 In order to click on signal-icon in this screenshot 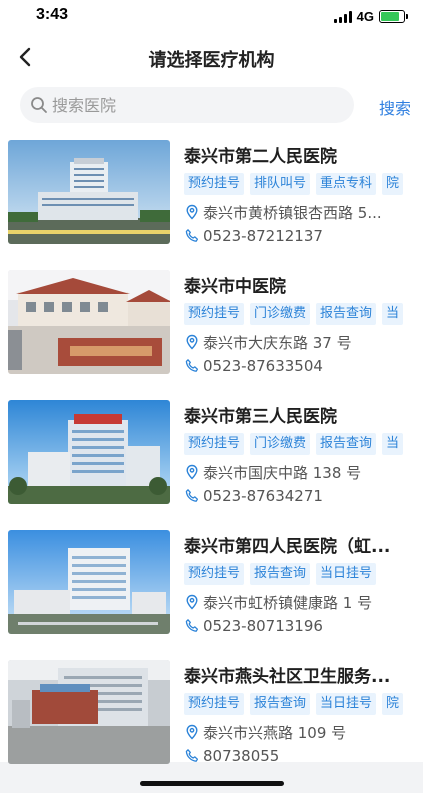, I will do `click(342, 16)`.